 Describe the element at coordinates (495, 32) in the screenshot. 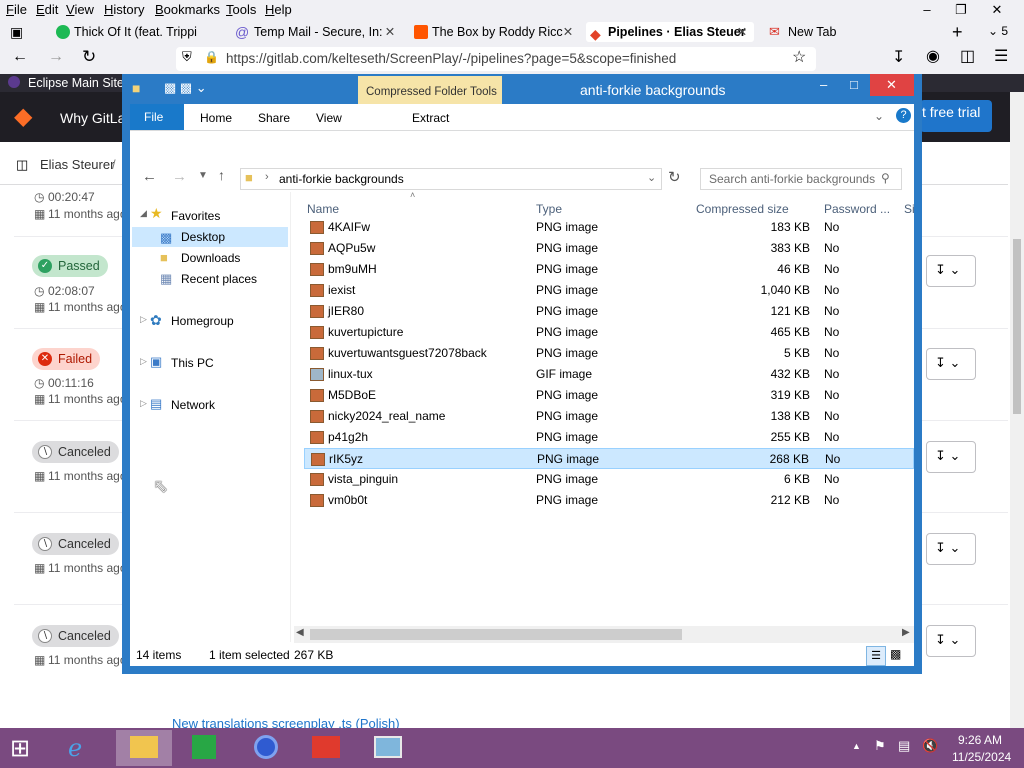

I see `tab-the-box: The Box by Roddy Ricc ✕` at that location.